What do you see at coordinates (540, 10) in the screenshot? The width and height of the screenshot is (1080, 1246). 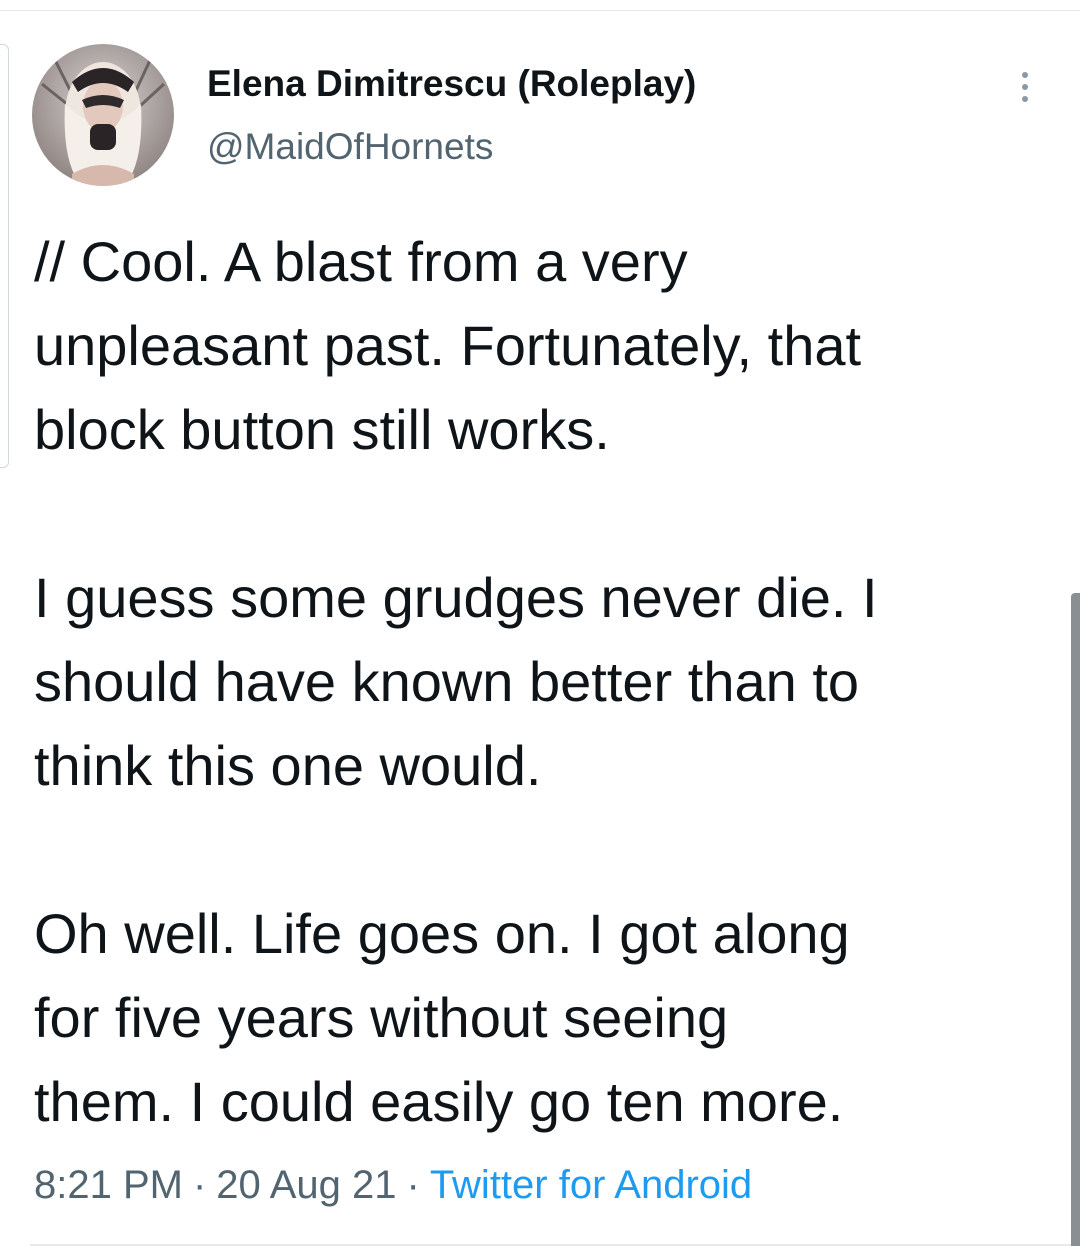 I see `top-divider` at bounding box center [540, 10].